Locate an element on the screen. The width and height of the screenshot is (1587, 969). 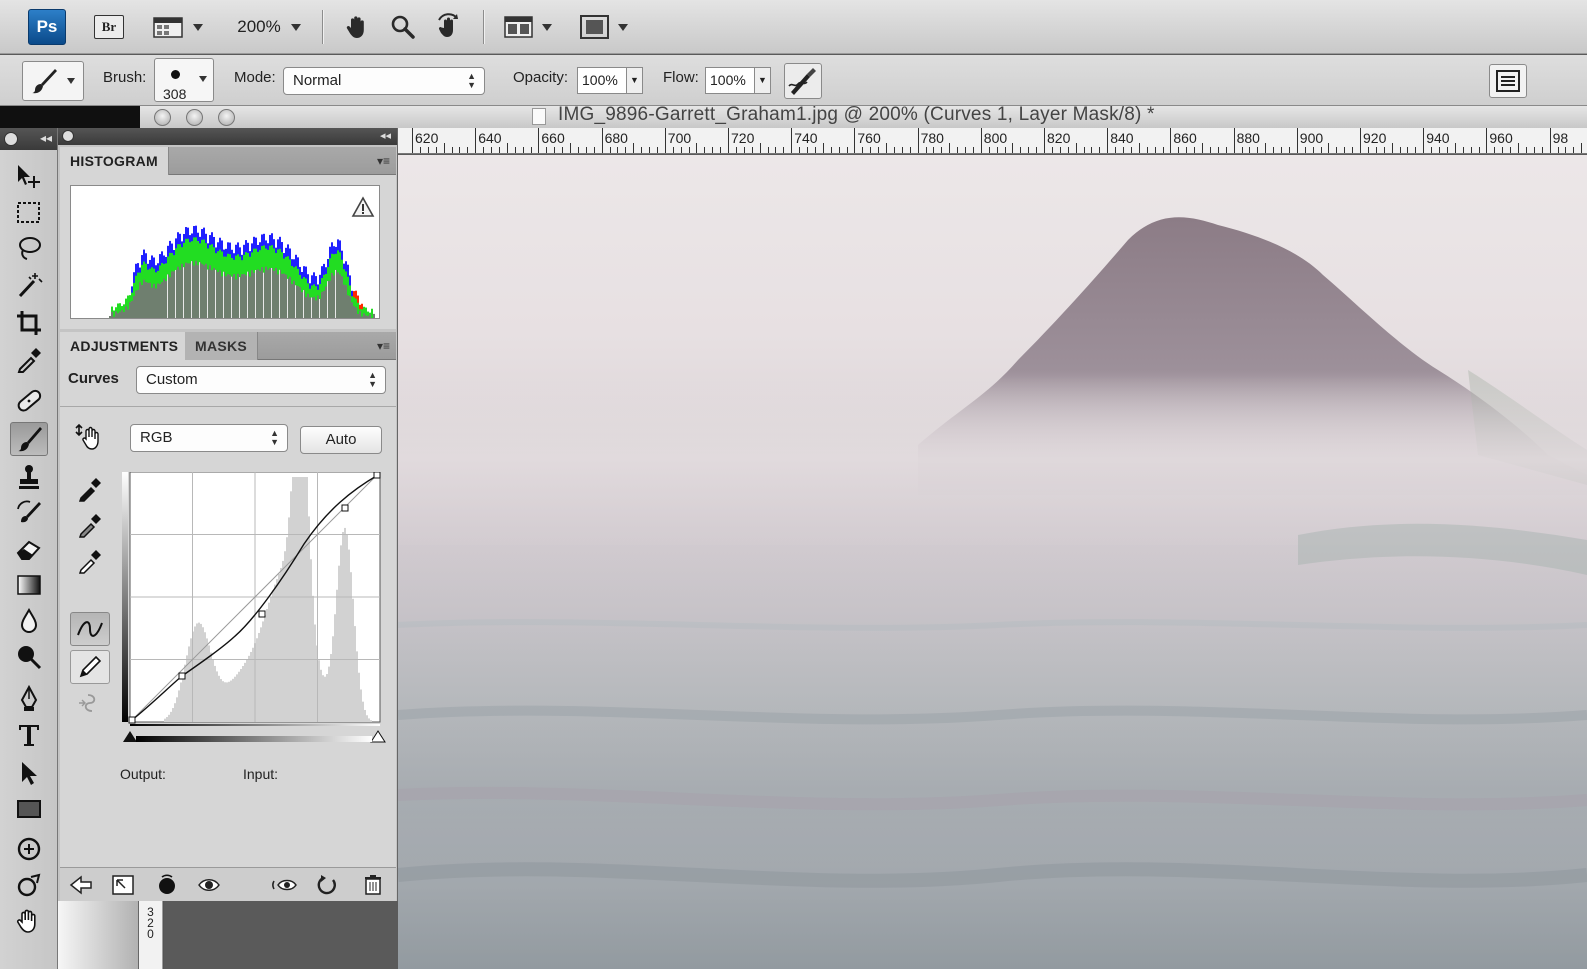
lasso-tool is located at coordinates (29, 249).